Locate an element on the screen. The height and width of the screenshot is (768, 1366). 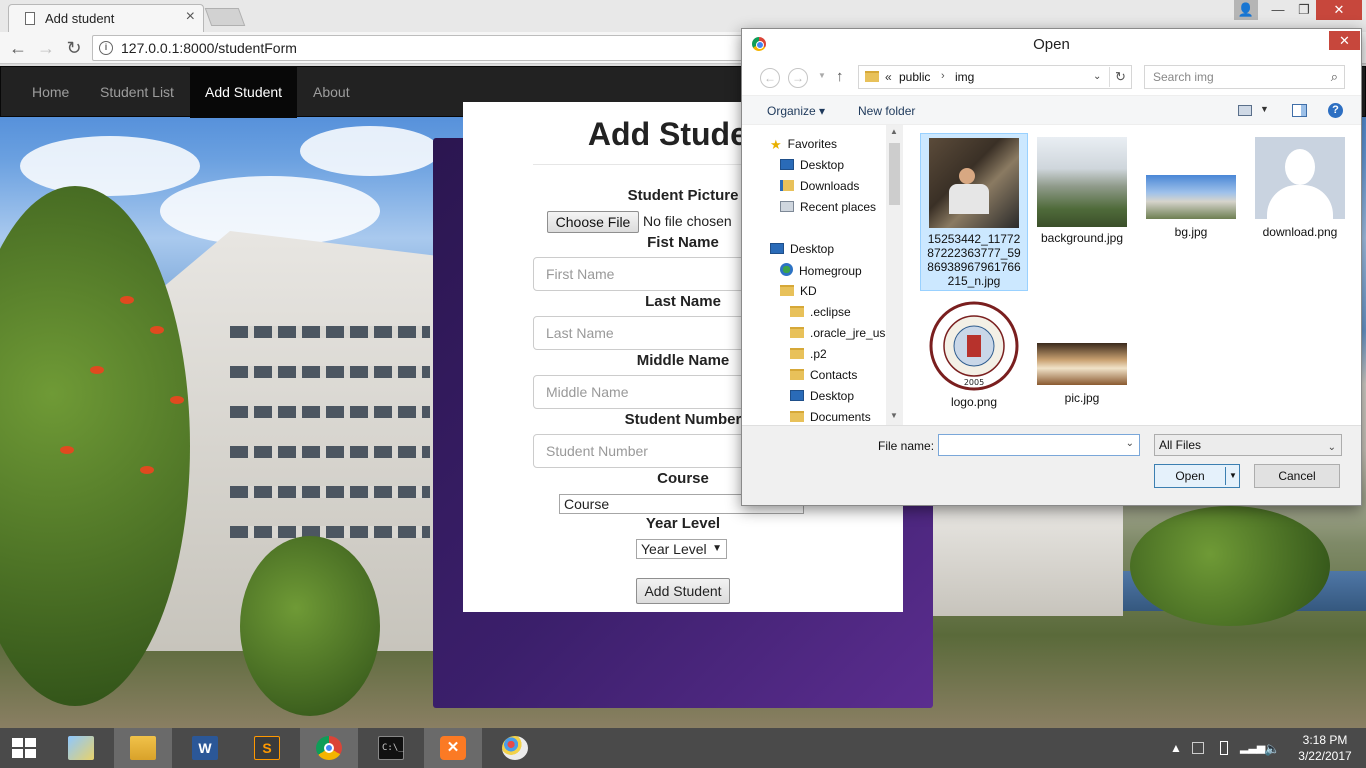
nav-add-student: Add Student is located at coordinates (244, 92).